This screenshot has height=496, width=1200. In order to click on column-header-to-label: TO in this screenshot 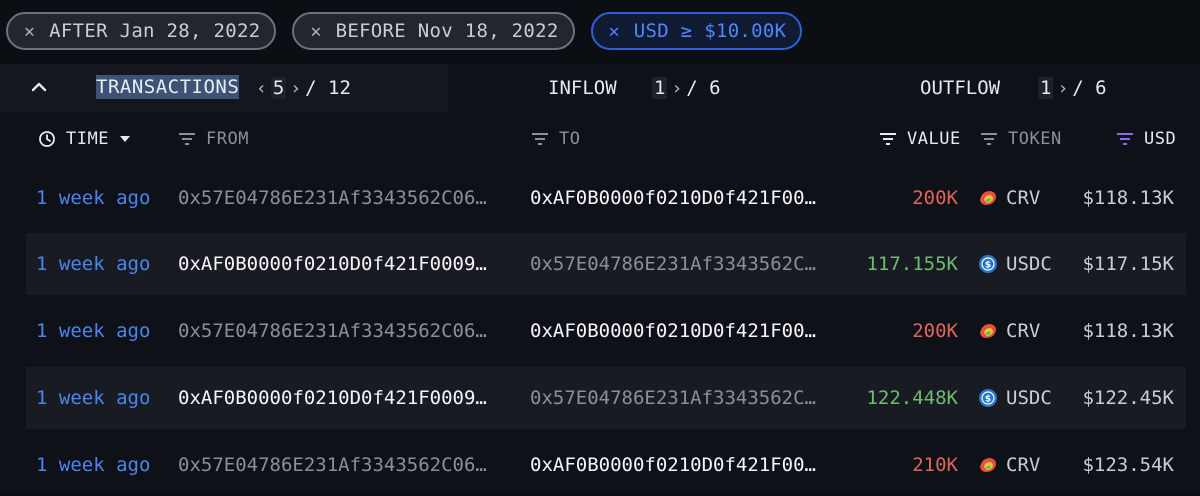, I will do `click(570, 139)`.